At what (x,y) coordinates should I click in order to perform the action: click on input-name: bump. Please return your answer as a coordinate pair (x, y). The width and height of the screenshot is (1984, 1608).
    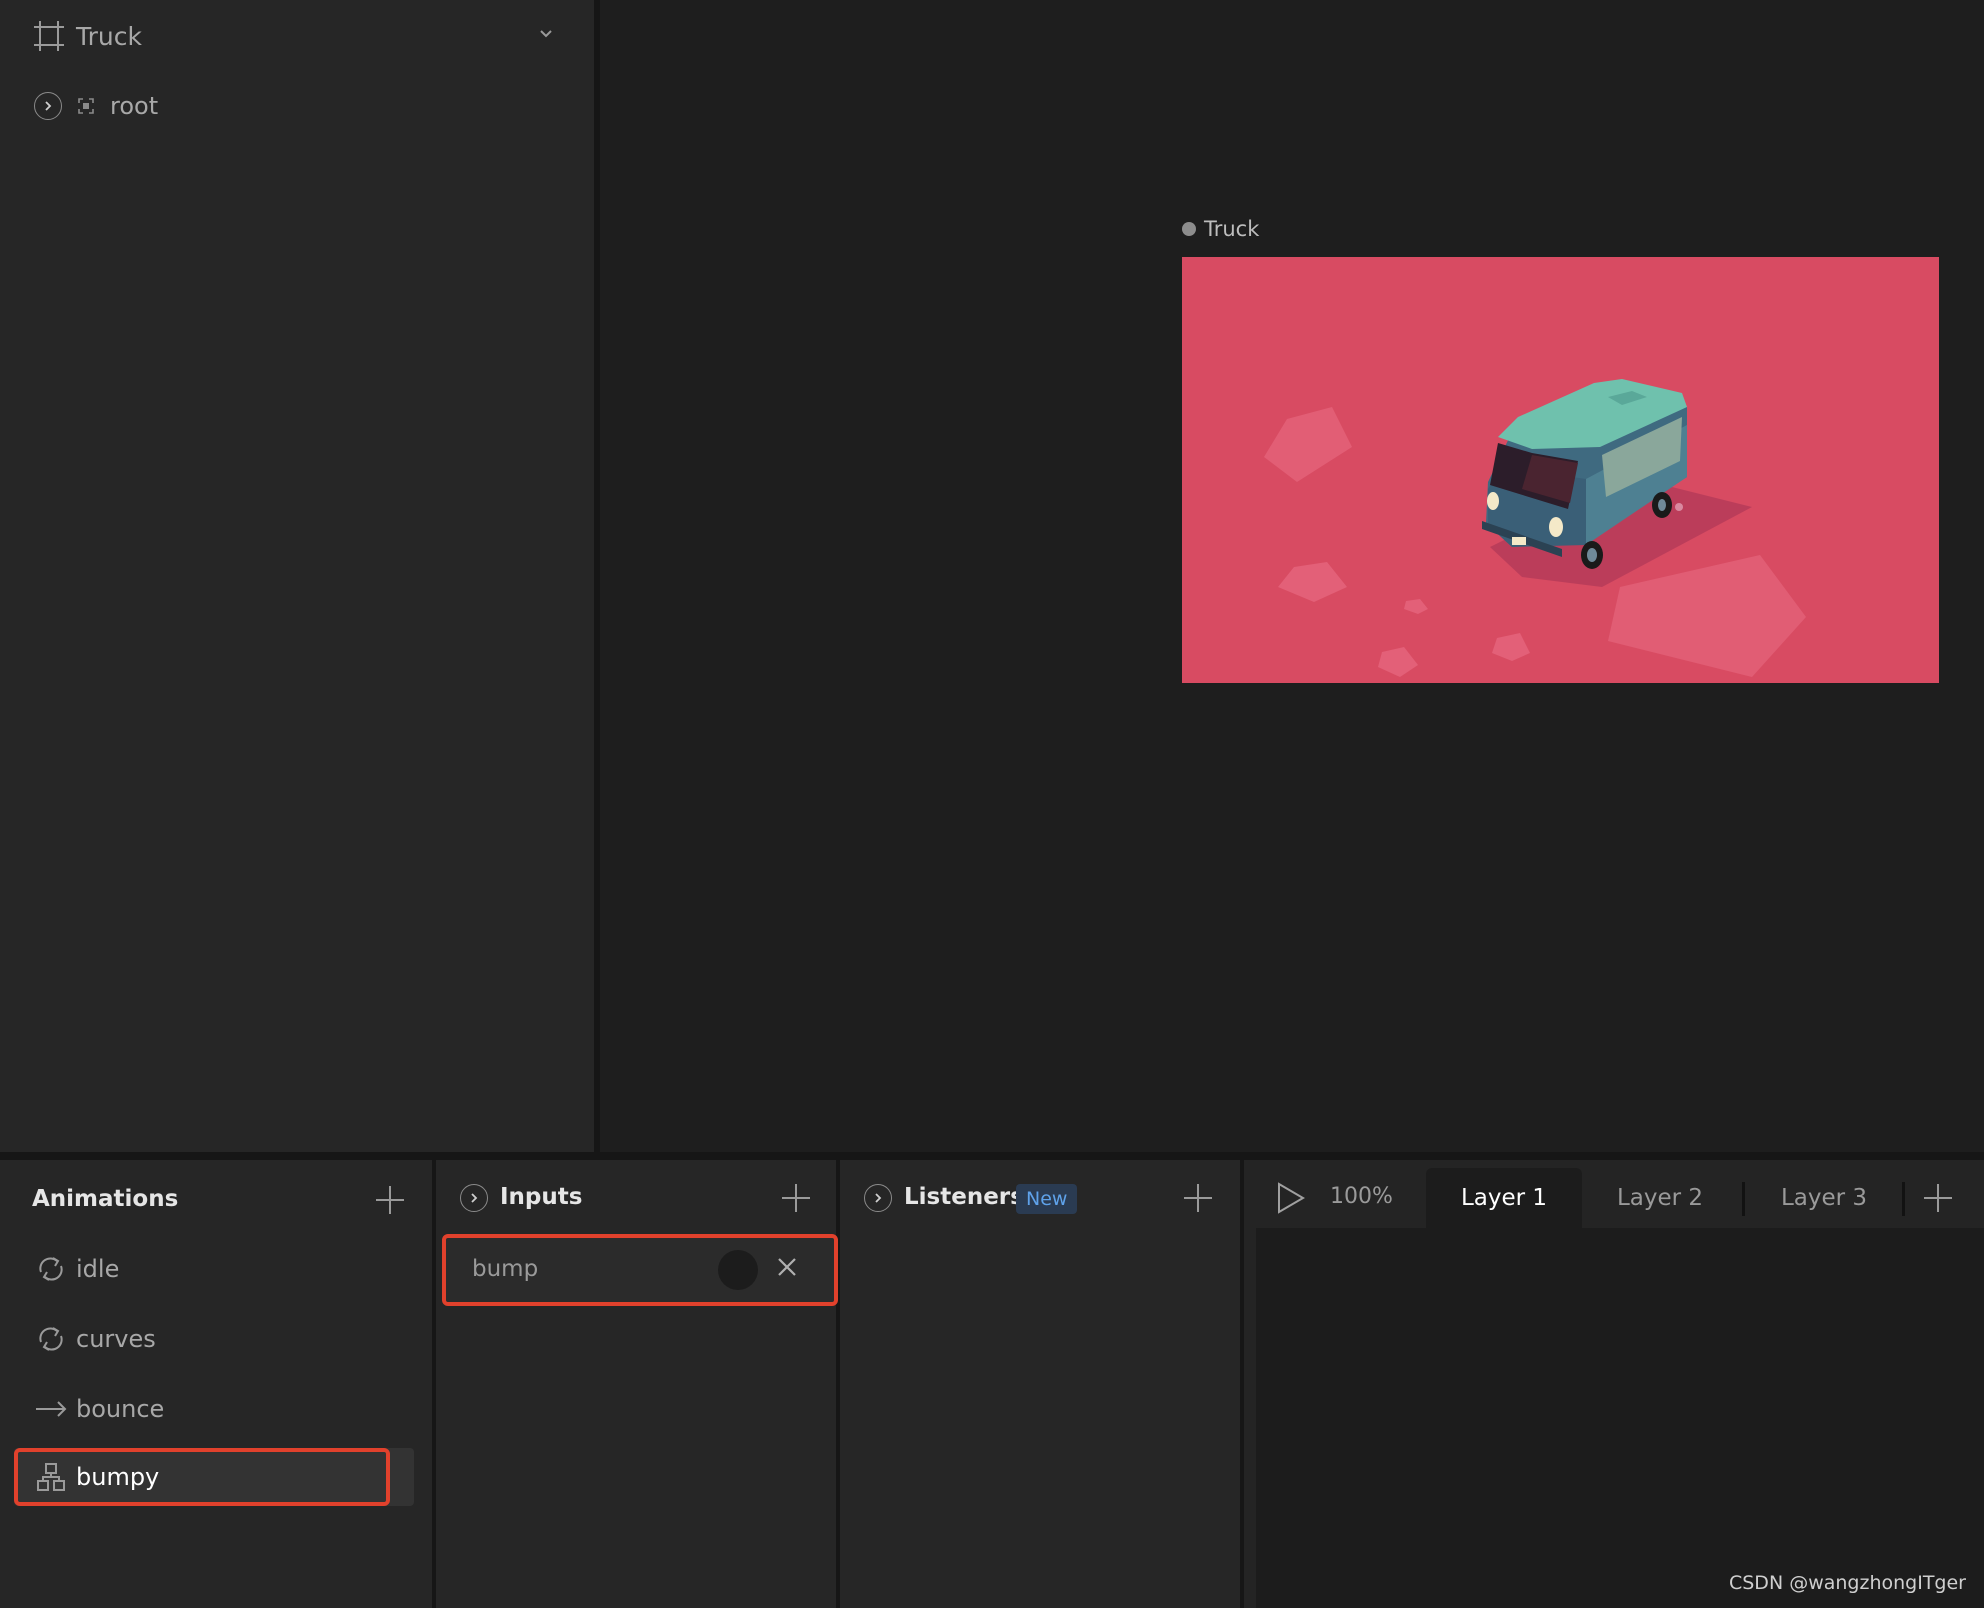
    Looking at the image, I should click on (505, 1269).